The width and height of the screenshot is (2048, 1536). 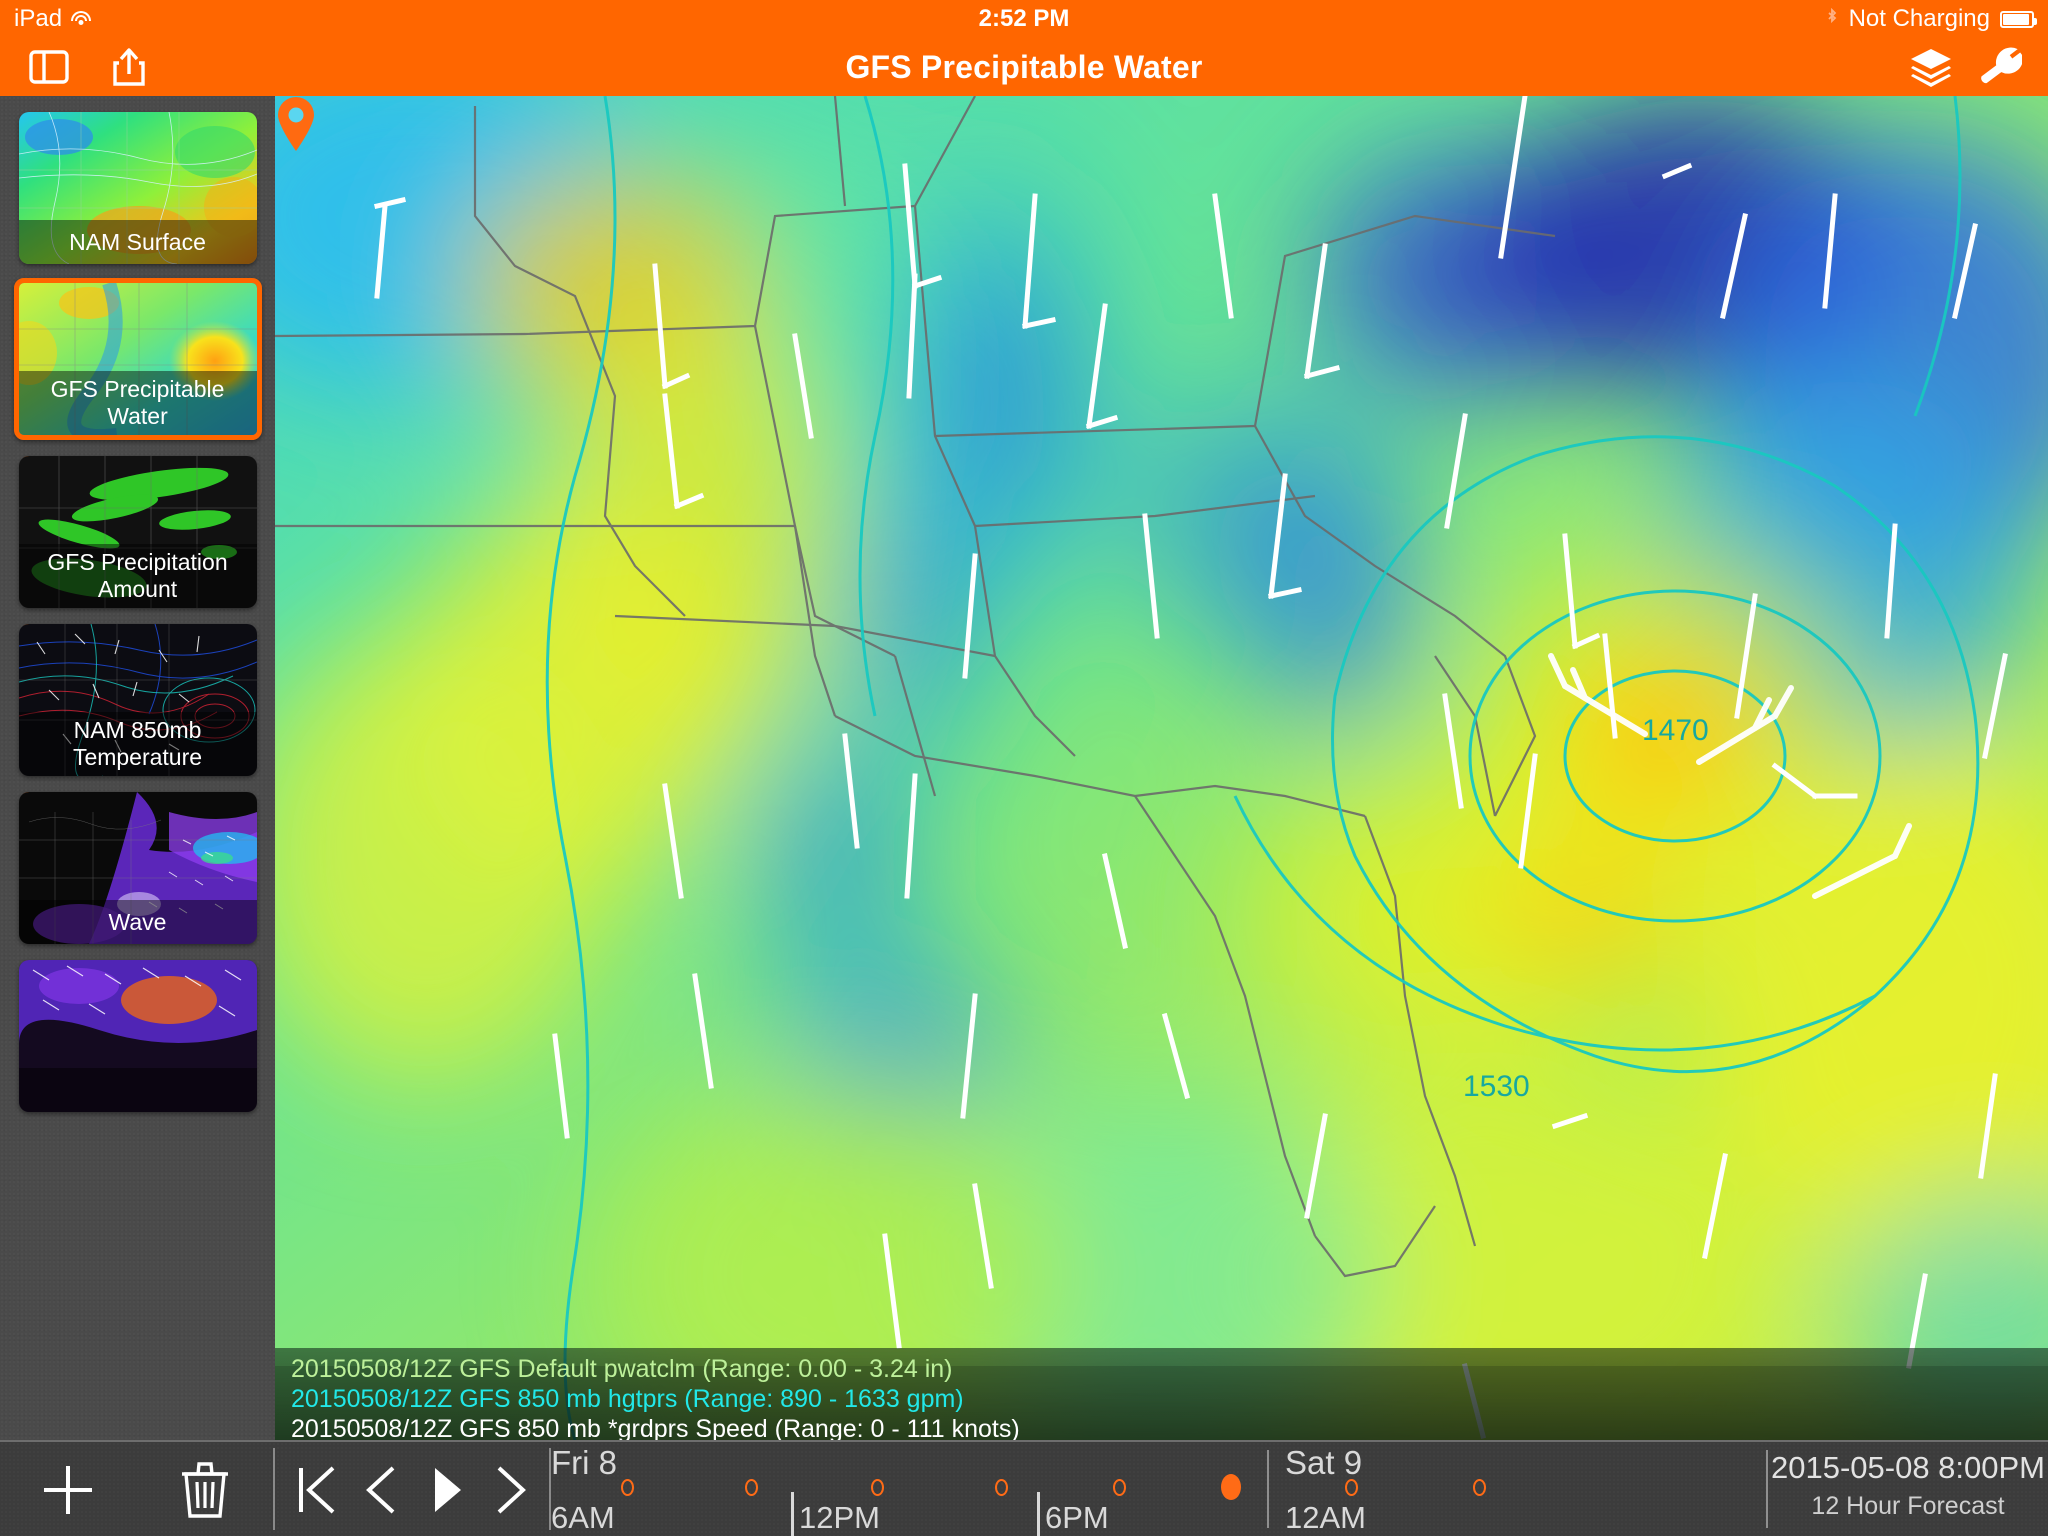 I want to click on bottom-left-actions, so click(x=137, y=1489).